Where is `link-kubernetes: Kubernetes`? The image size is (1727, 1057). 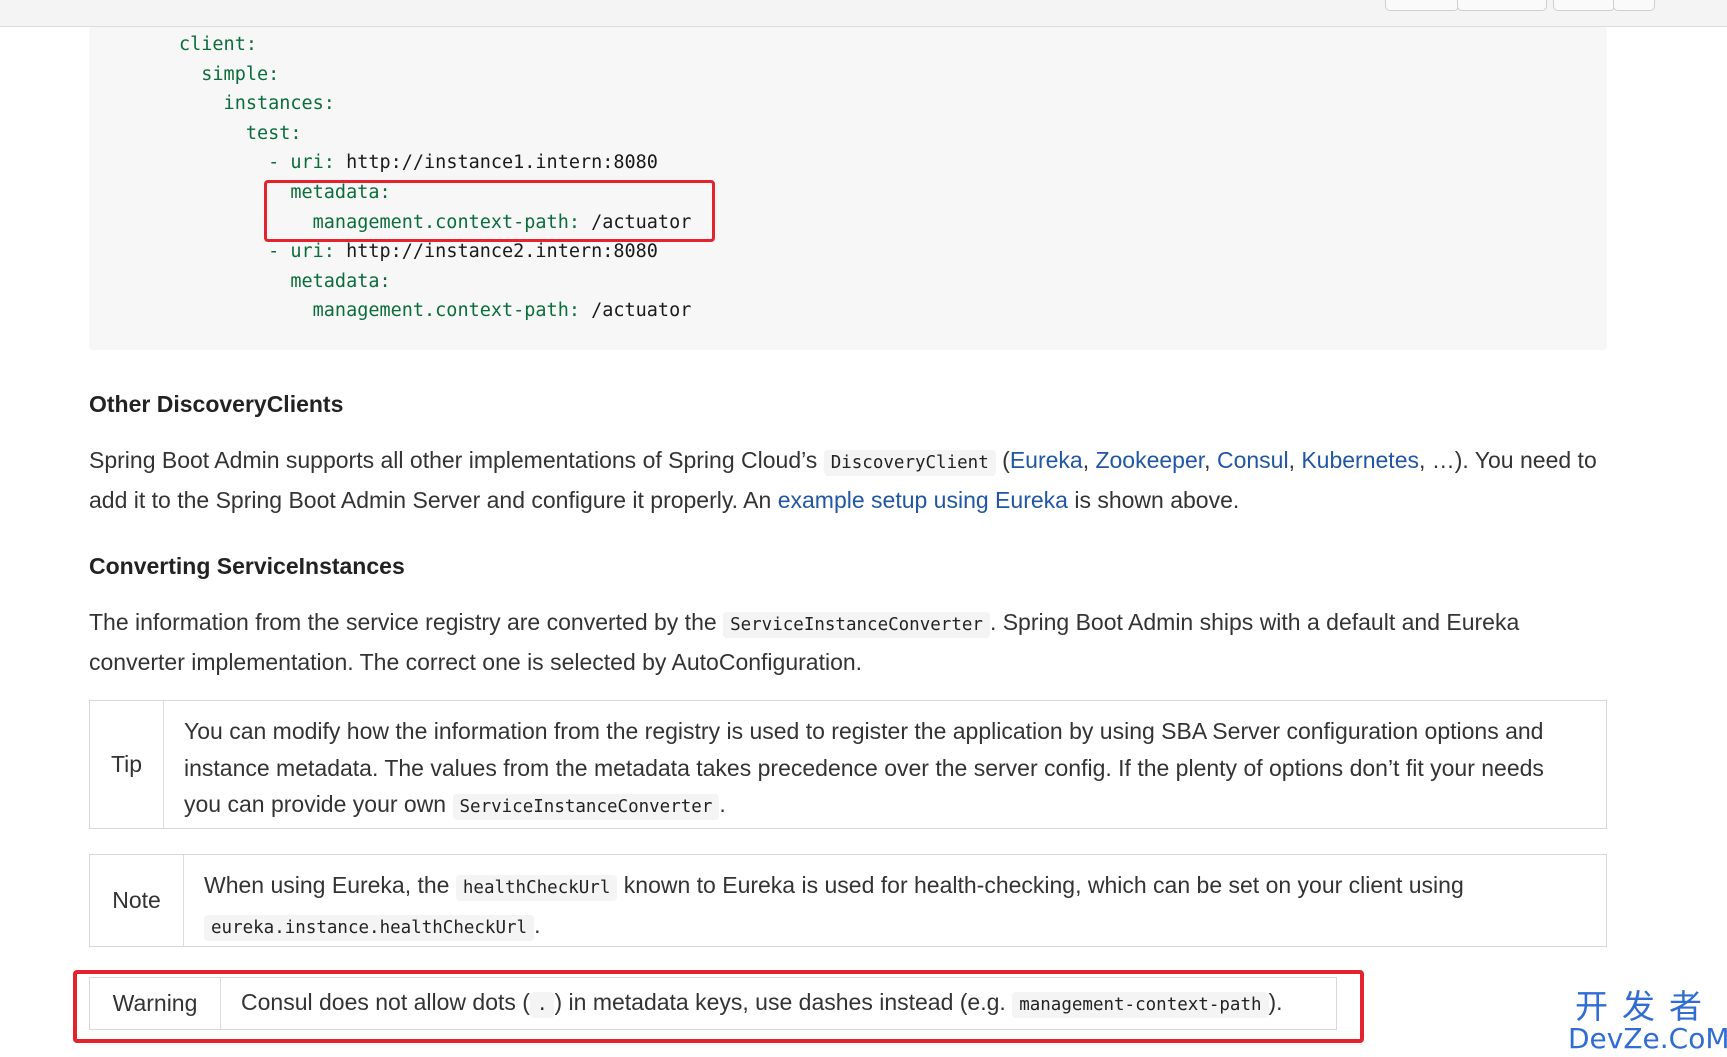 link-kubernetes: Kubernetes is located at coordinates (1360, 460).